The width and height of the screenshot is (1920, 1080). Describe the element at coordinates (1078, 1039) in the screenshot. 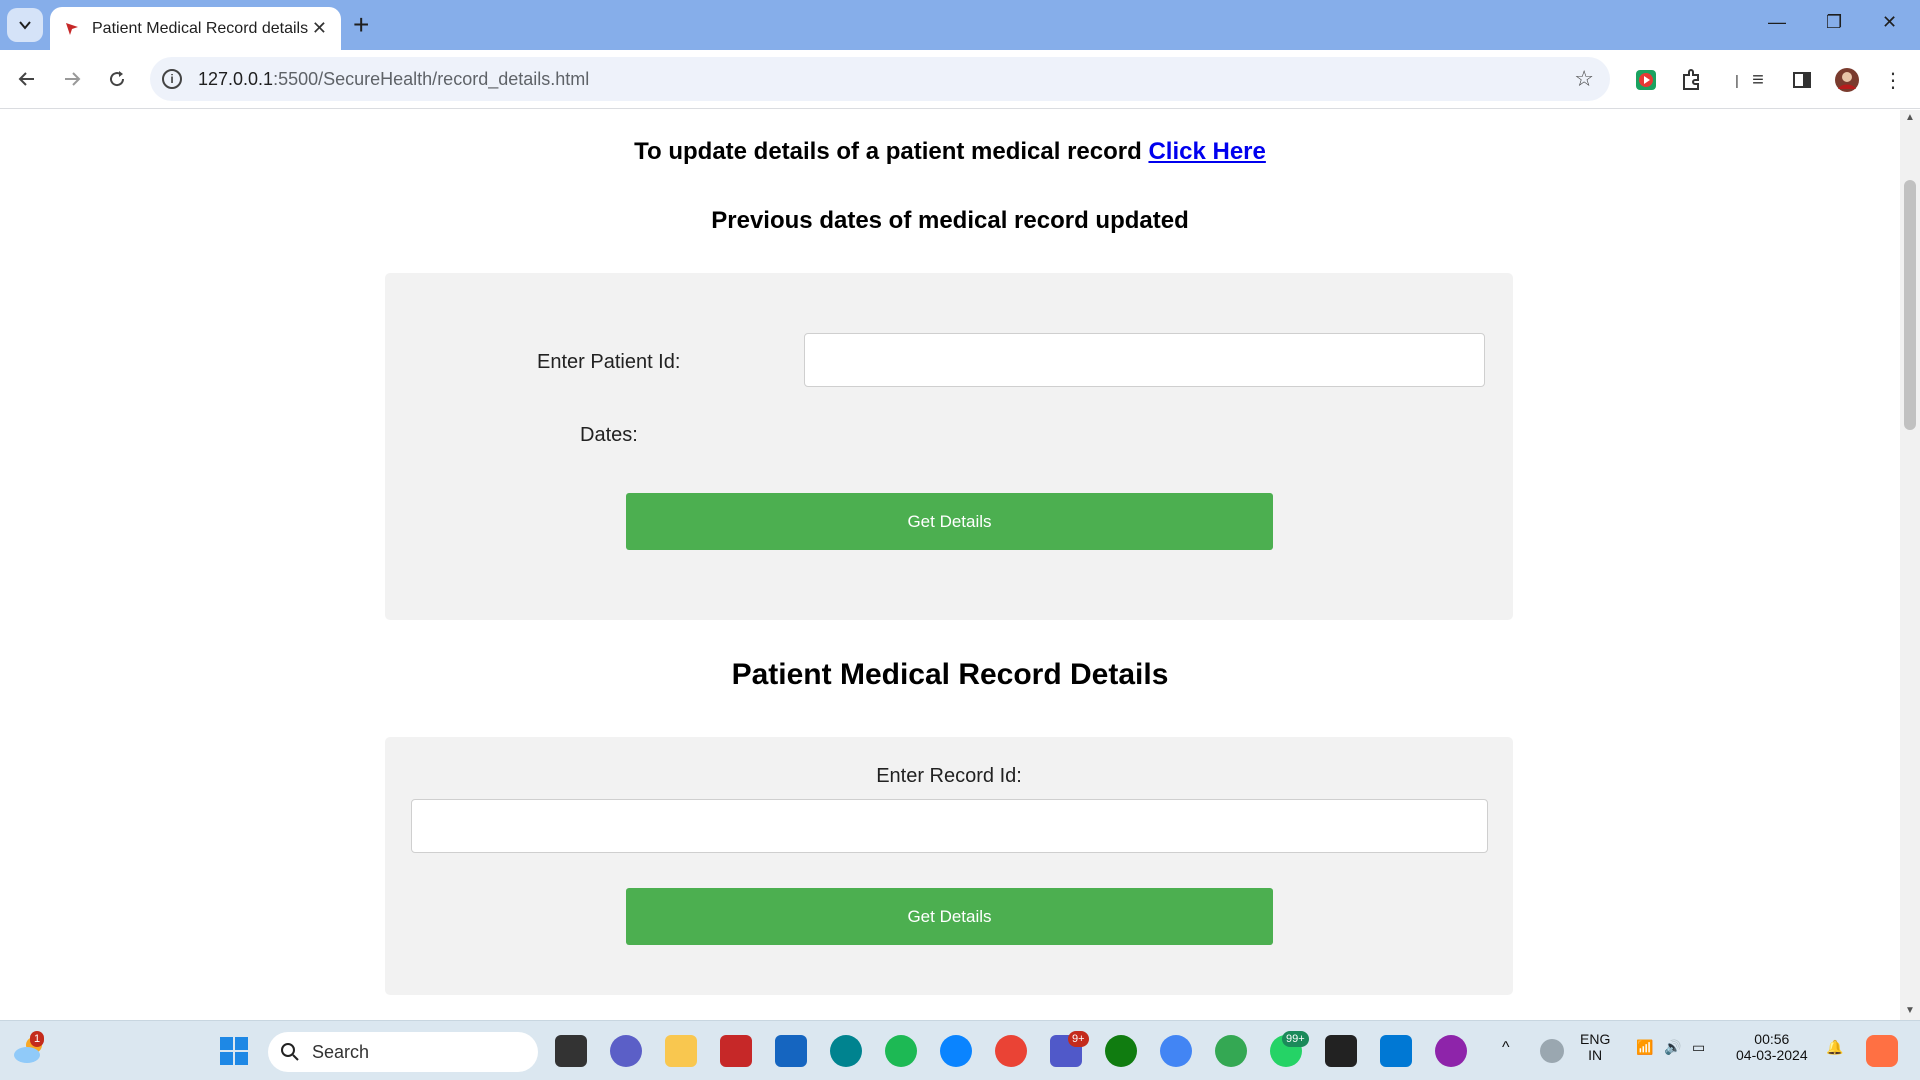

I see `teams-badge: 9+` at that location.